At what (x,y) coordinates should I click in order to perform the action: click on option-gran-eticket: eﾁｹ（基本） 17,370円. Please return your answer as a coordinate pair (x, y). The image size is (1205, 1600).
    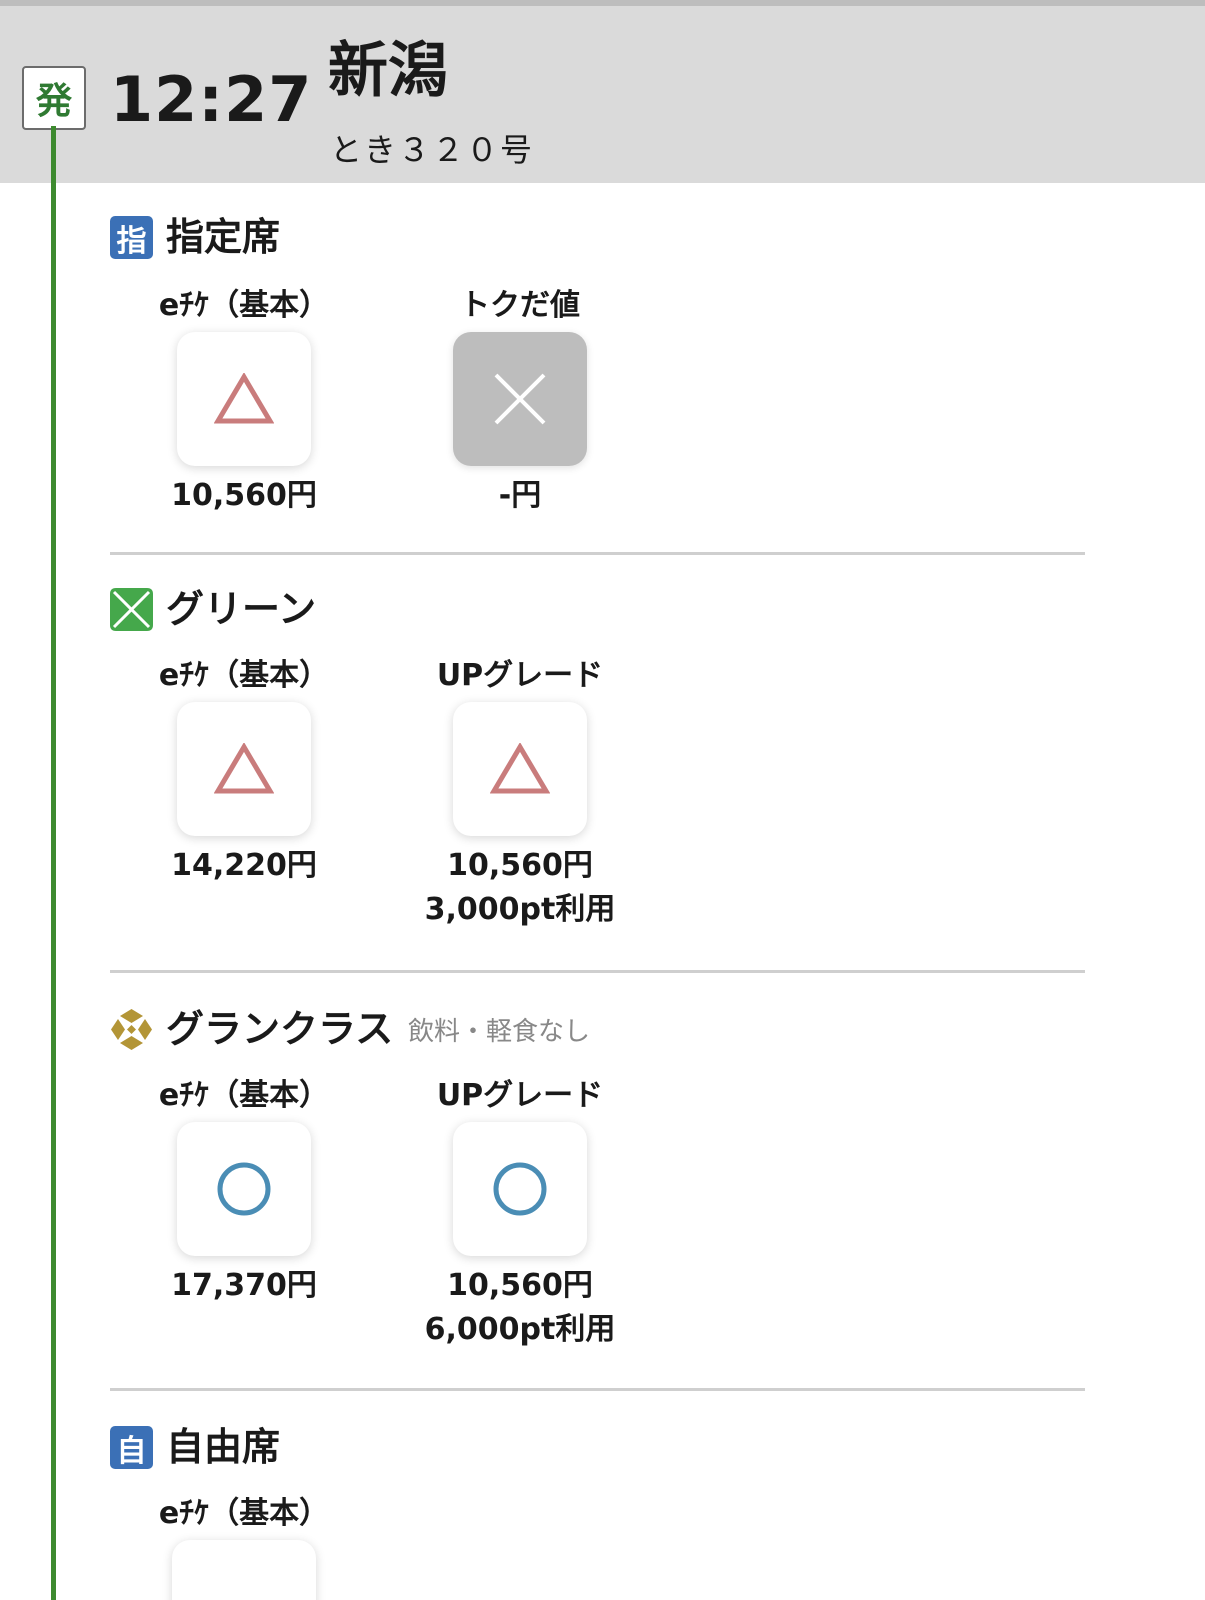
    Looking at the image, I should click on (244, 1192).